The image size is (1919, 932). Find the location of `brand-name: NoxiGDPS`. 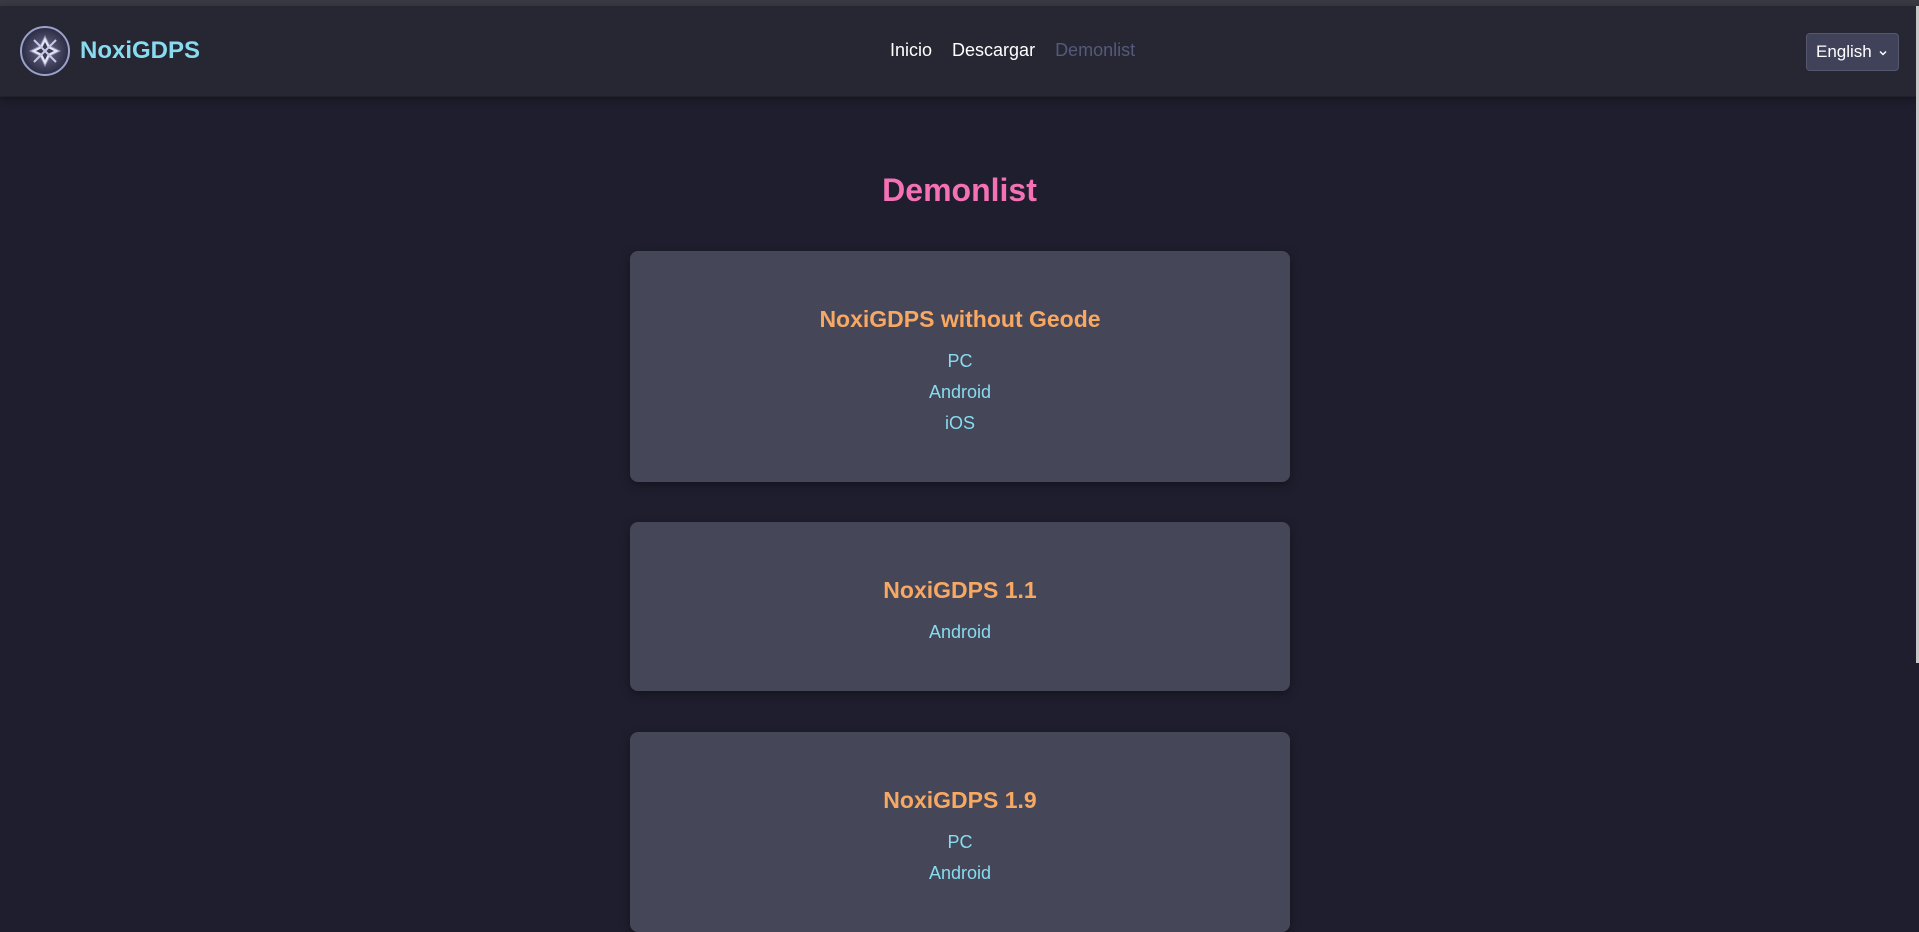

brand-name: NoxiGDPS is located at coordinates (140, 50).